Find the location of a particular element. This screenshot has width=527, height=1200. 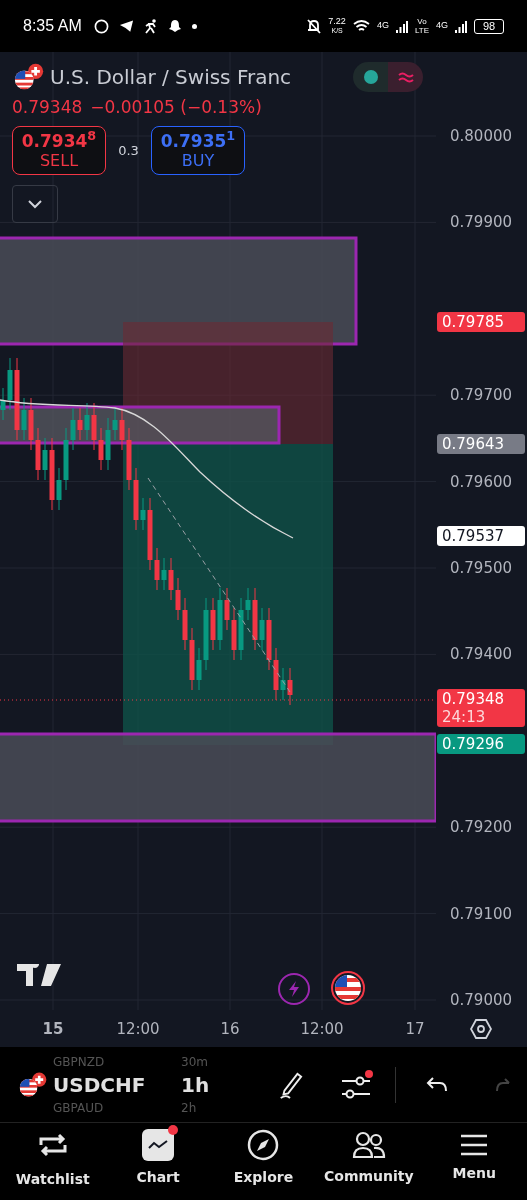

compass-icon is located at coordinates (263, 1145).